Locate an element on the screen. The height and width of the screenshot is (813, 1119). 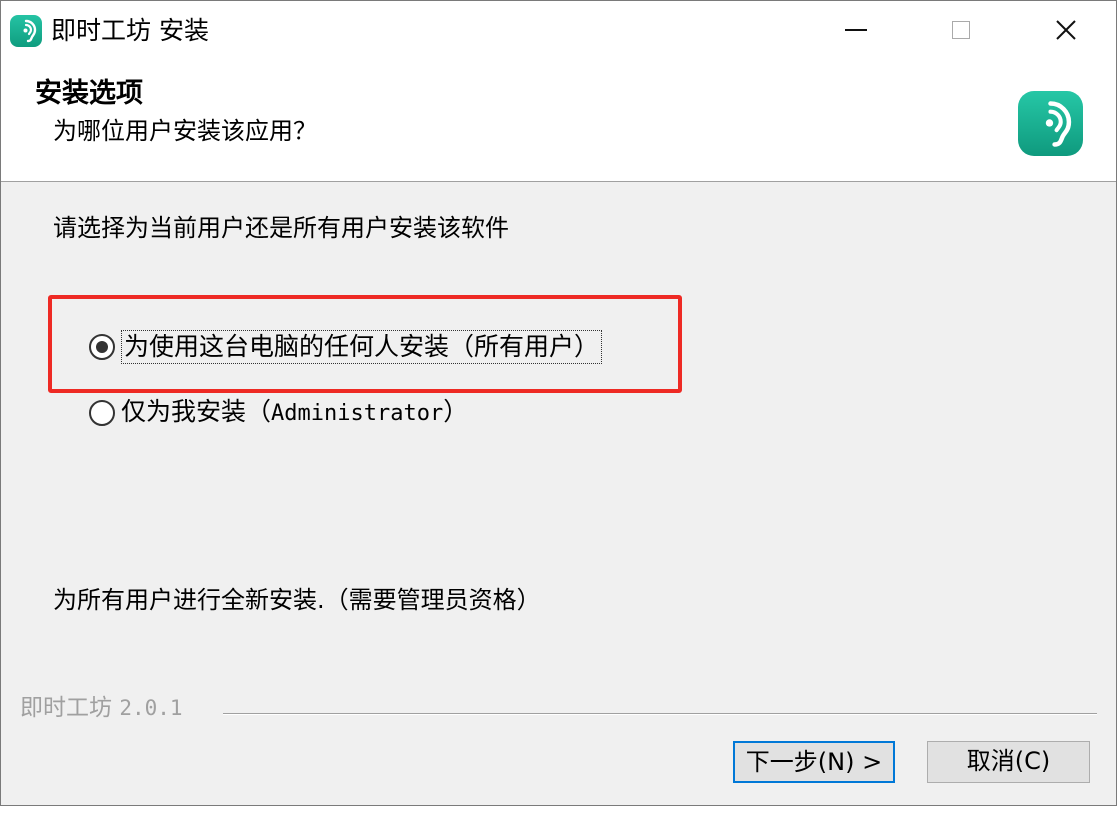
instruction-text: 请选择为当前用户还是所有用户安装该软件 is located at coordinates (281, 228).